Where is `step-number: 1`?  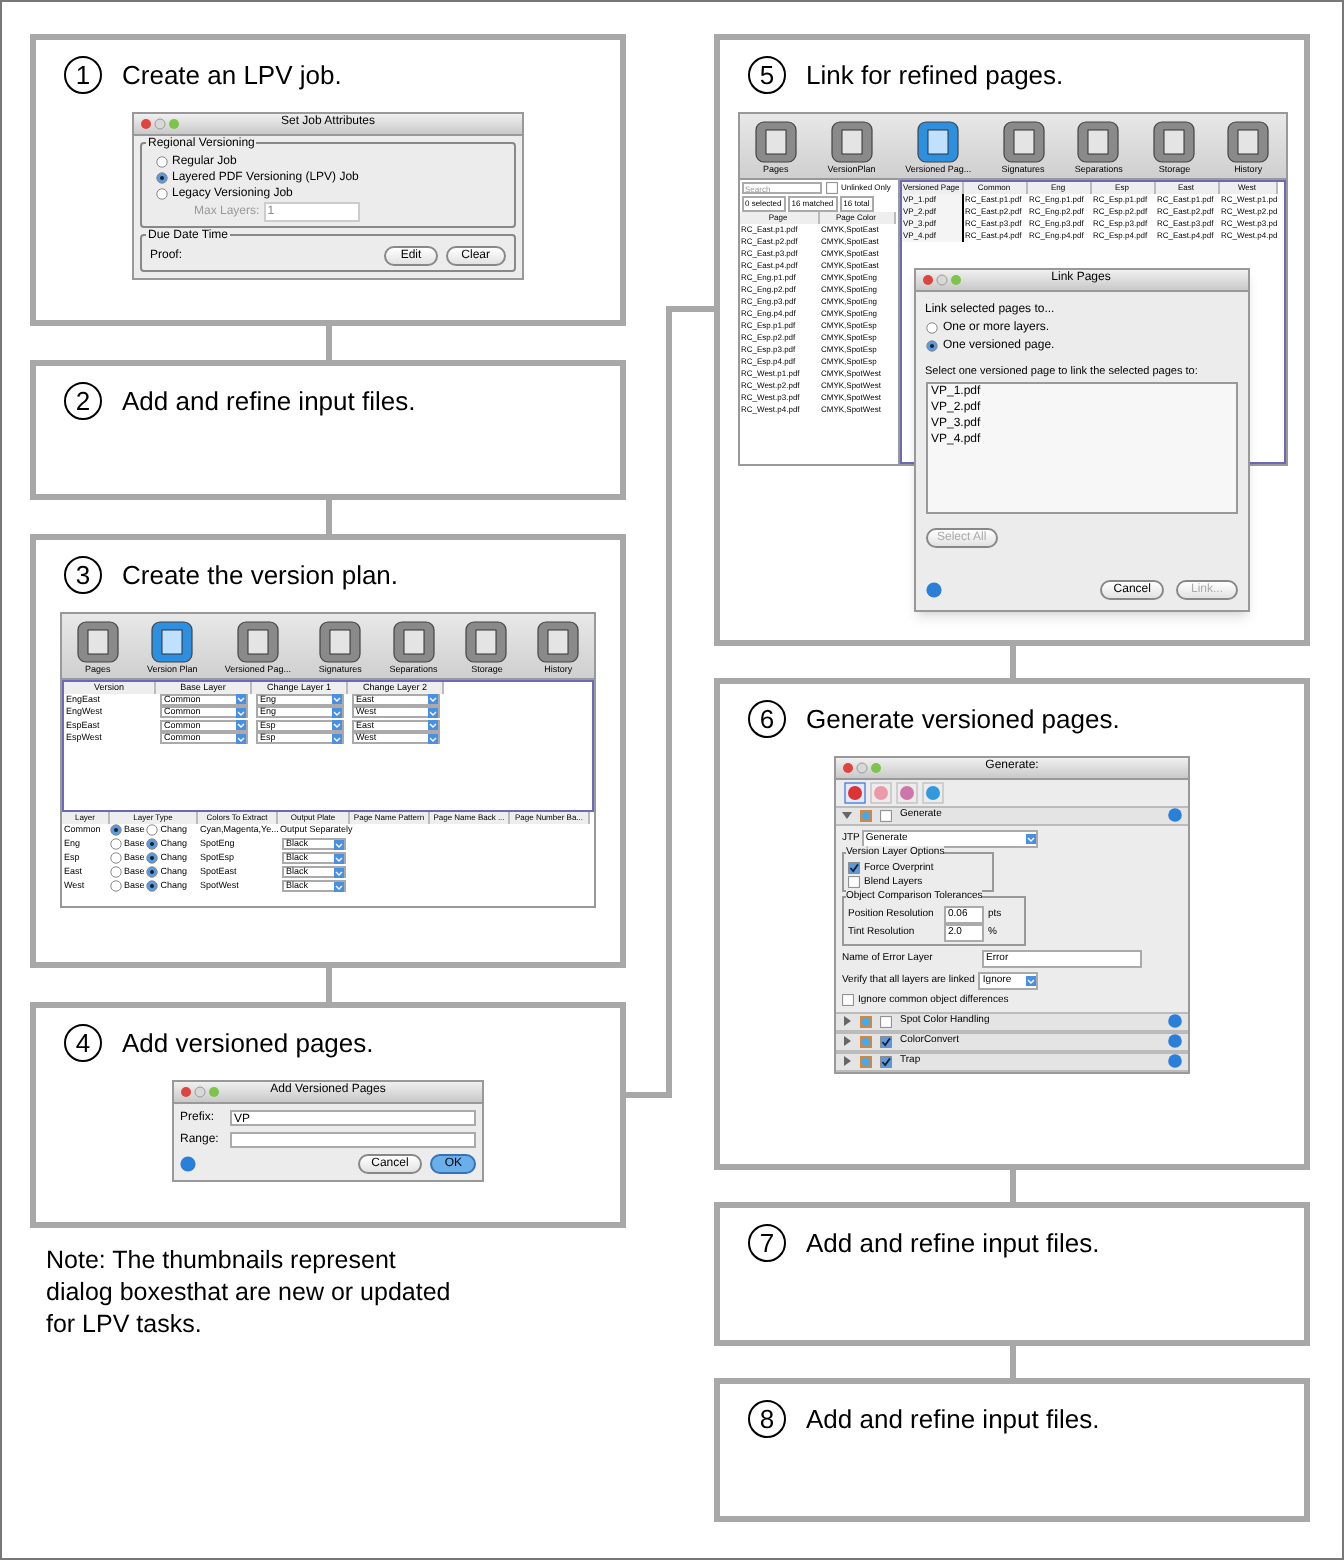
step-number: 1 is located at coordinates (83, 75).